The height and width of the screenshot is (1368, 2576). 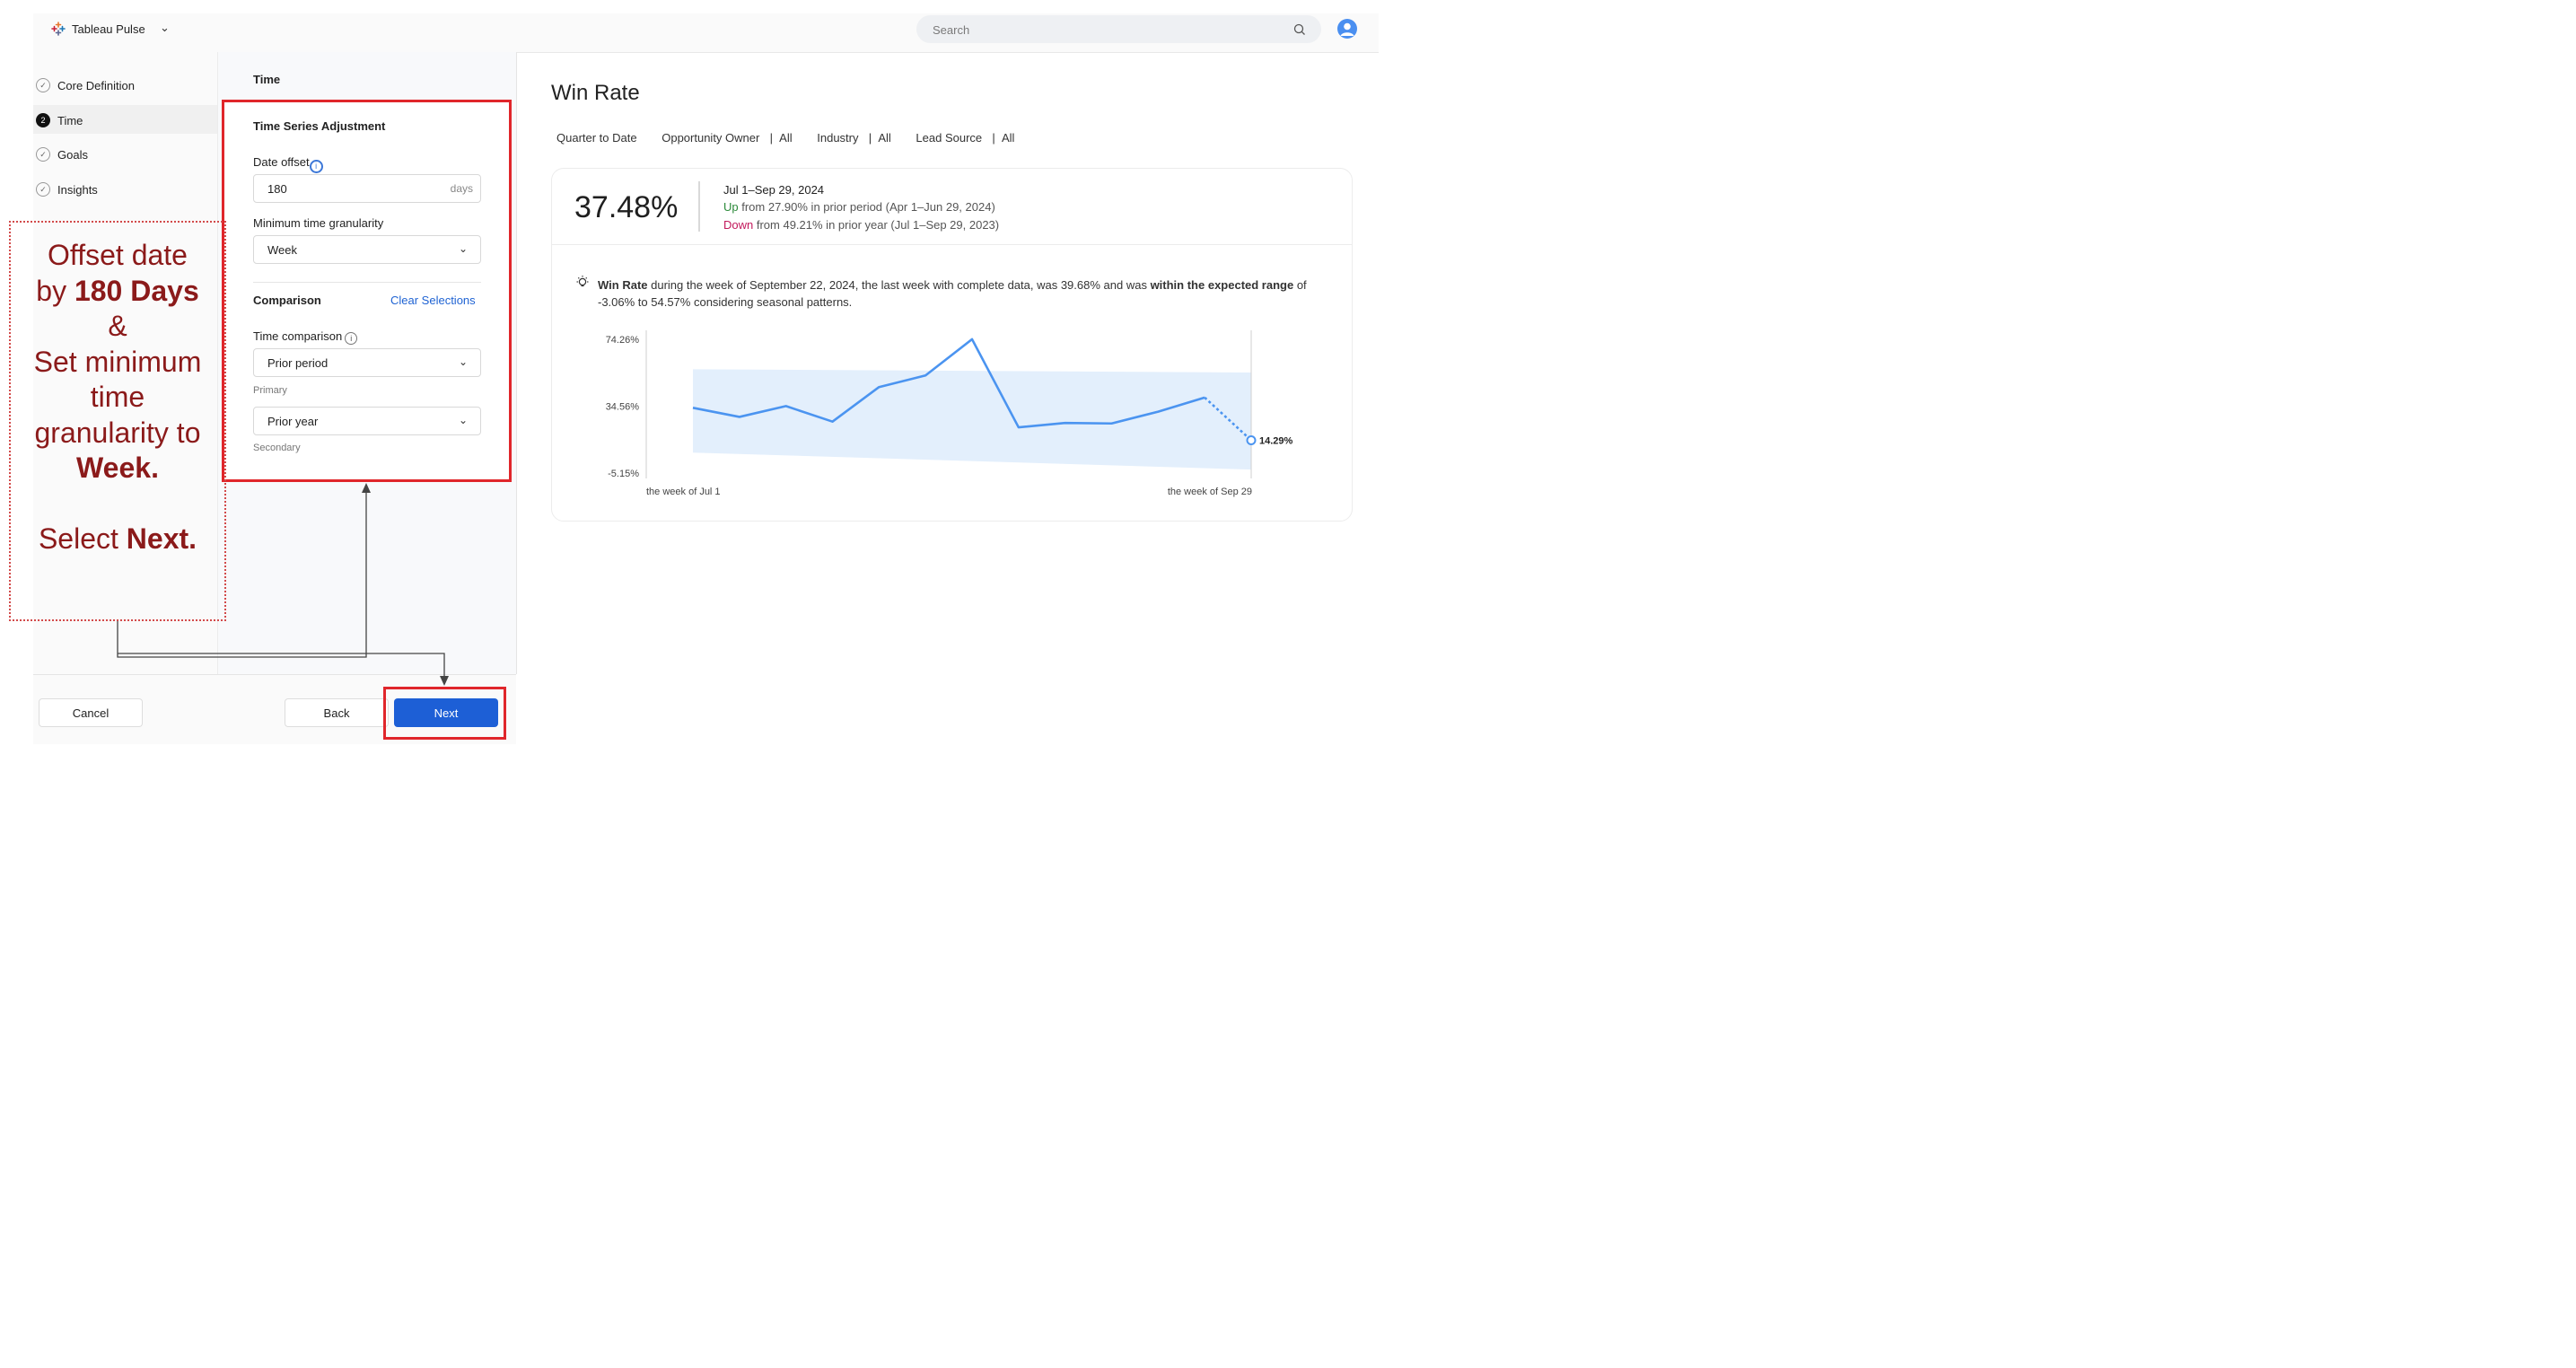 I want to click on metric-title: Win Rate, so click(x=595, y=93).